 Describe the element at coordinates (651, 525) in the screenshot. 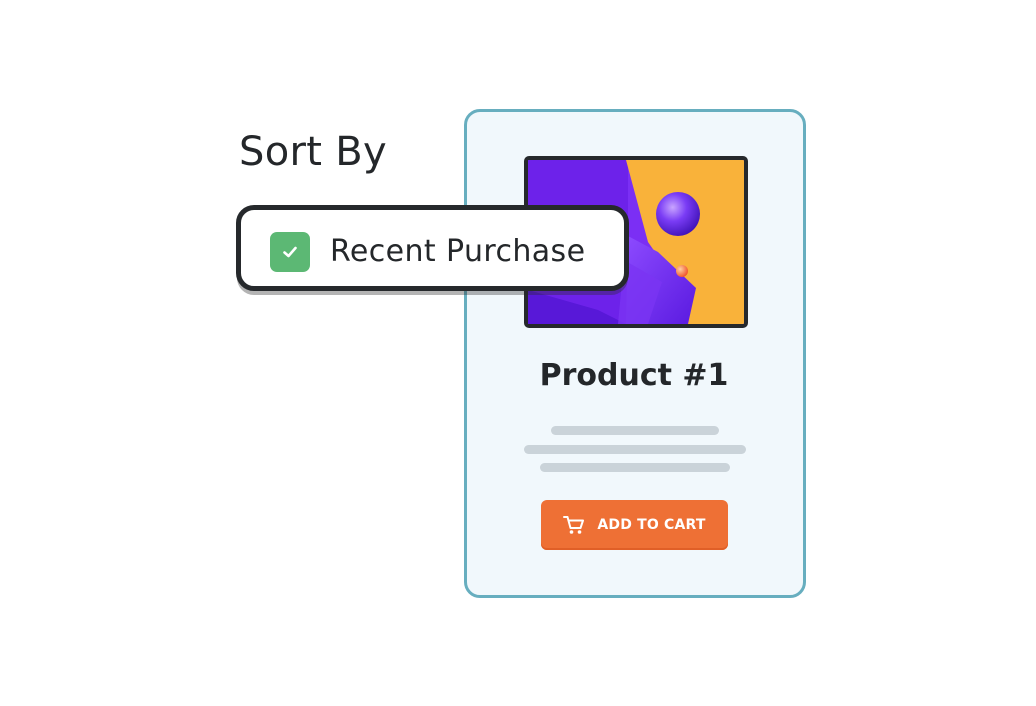

I see `add-to-cart-label: ADD TO CART` at that location.